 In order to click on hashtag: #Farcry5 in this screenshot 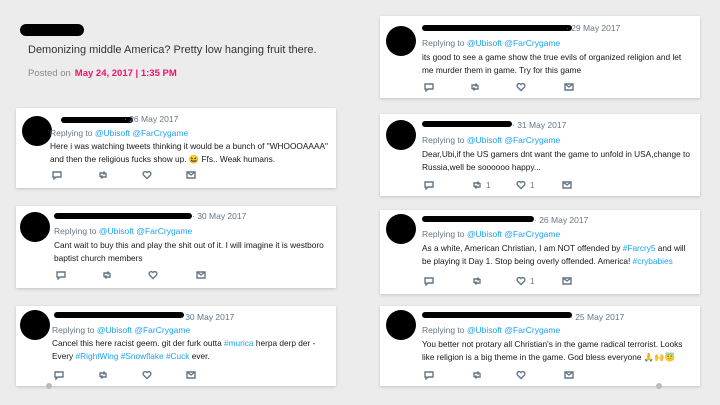, I will do `click(639, 248)`.